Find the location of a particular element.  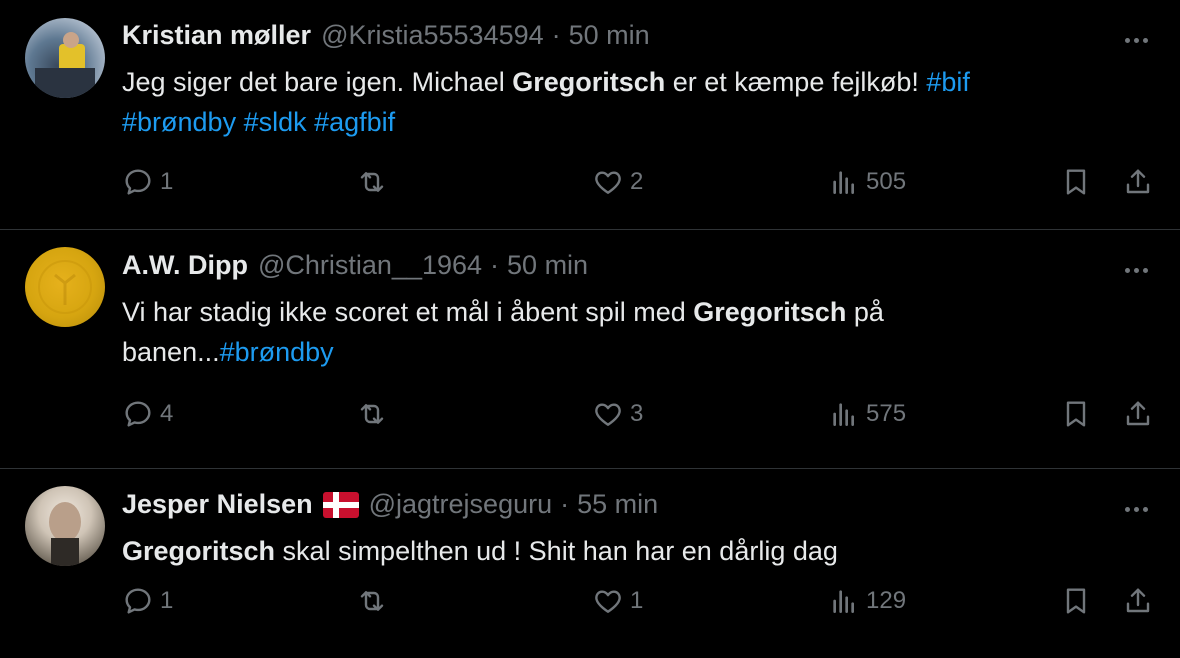

views-count: 129 is located at coordinates (886, 600).